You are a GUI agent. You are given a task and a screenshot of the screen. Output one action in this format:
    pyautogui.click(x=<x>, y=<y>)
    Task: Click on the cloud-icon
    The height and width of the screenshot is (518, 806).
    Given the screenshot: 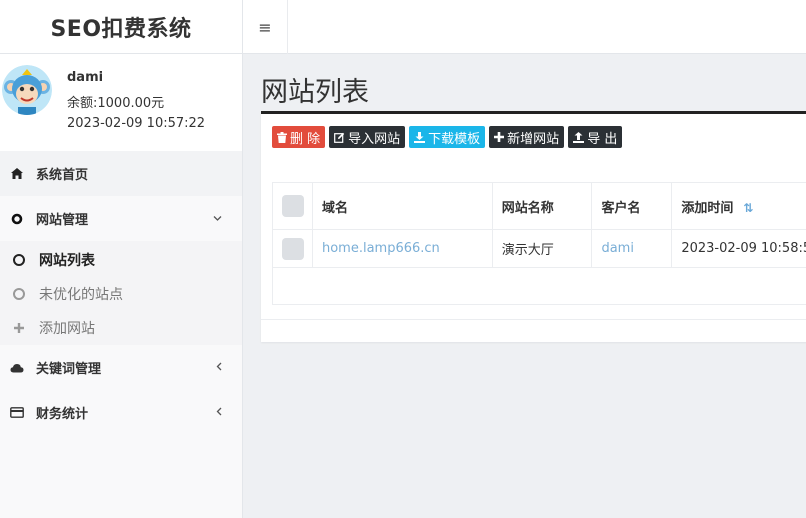 What is the action you would take?
    pyautogui.click(x=17, y=368)
    